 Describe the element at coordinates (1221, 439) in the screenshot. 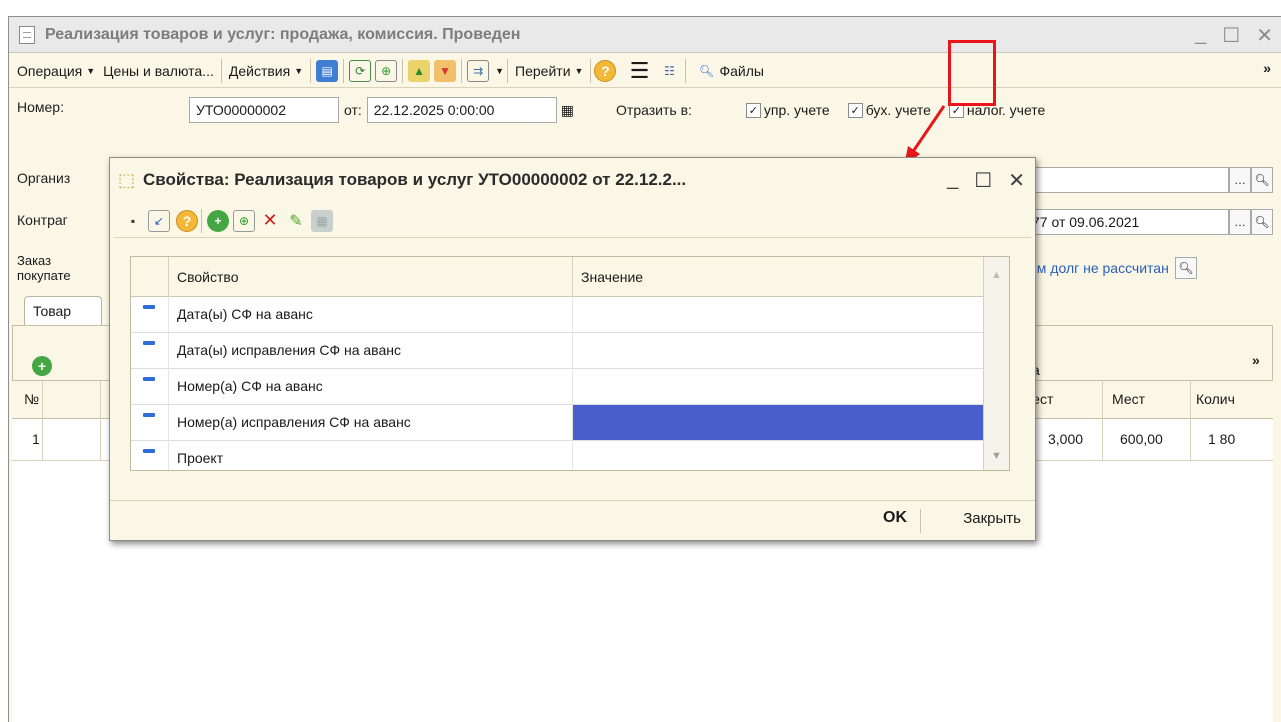

I see `grid-row1-qty: 1 80` at that location.